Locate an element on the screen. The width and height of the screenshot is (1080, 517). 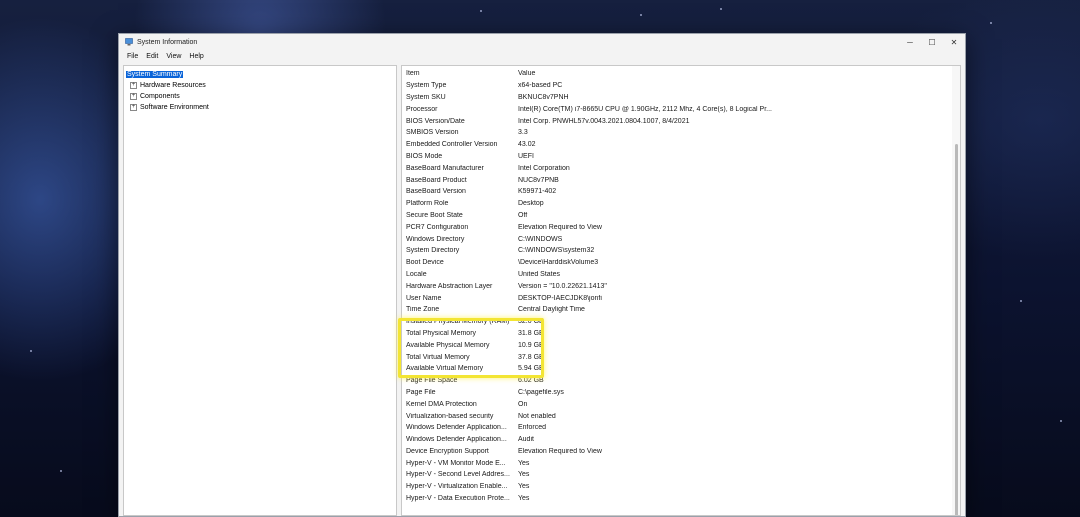
row-value: 32.0 GB is located at coordinates (531, 322).